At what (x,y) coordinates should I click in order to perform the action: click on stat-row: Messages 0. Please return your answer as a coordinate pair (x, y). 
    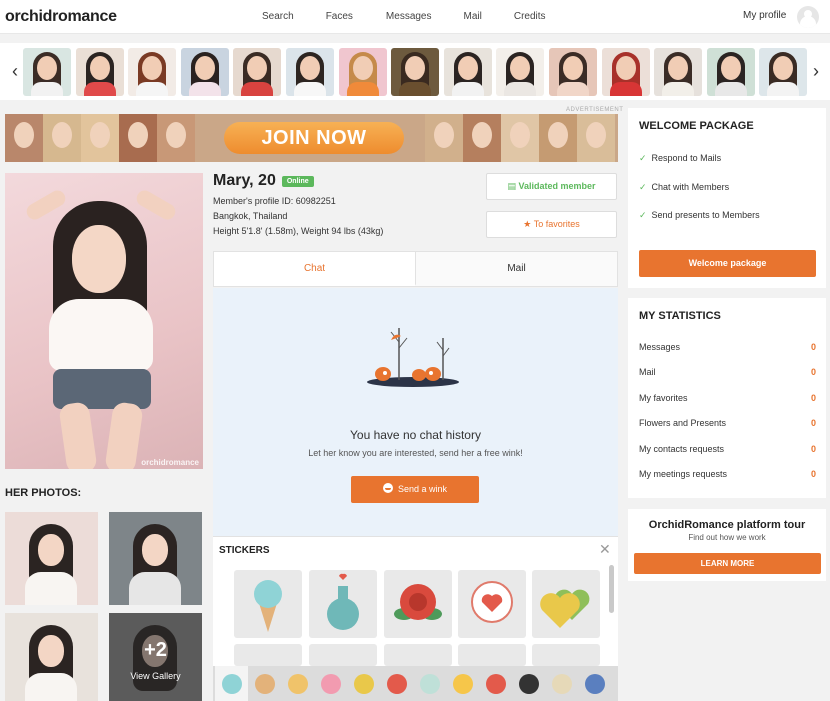
    Looking at the image, I should click on (727, 347).